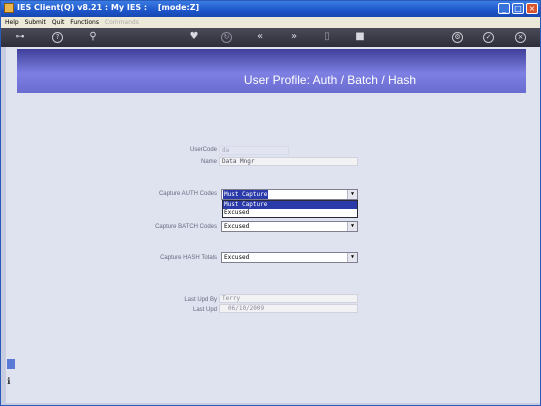 The image size is (541, 406). What do you see at coordinates (289, 194) in the screenshot?
I see `auth-select: Must Capture ▼` at bounding box center [289, 194].